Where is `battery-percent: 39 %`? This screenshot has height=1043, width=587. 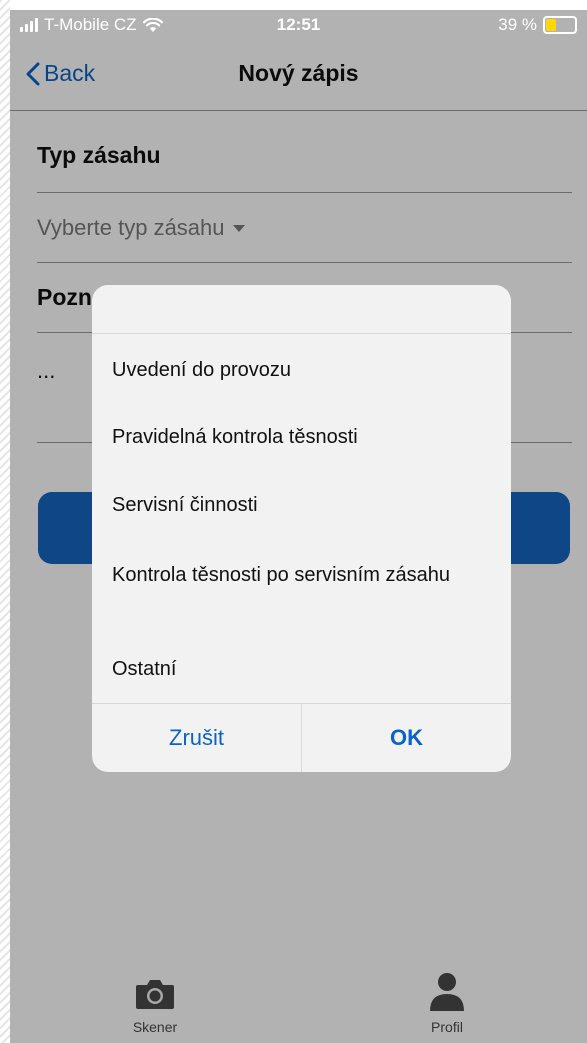
battery-percent: 39 % is located at coordinates (517, 24).